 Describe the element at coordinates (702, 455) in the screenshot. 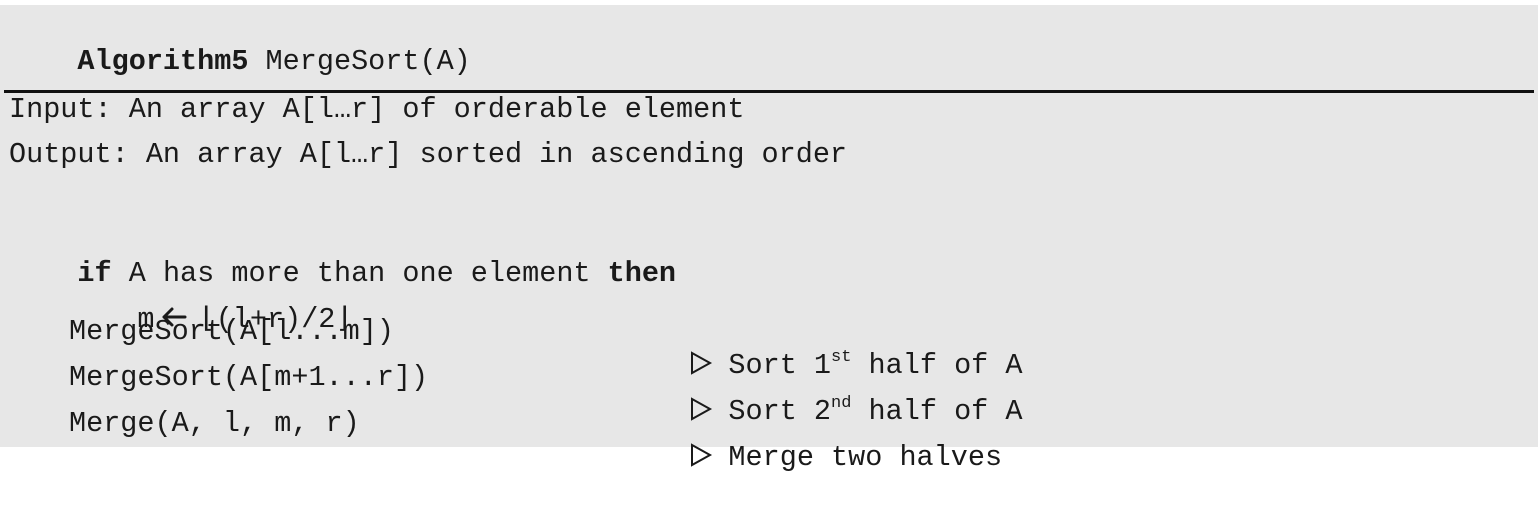

I see `triangle-right-outline-icon` at that location.